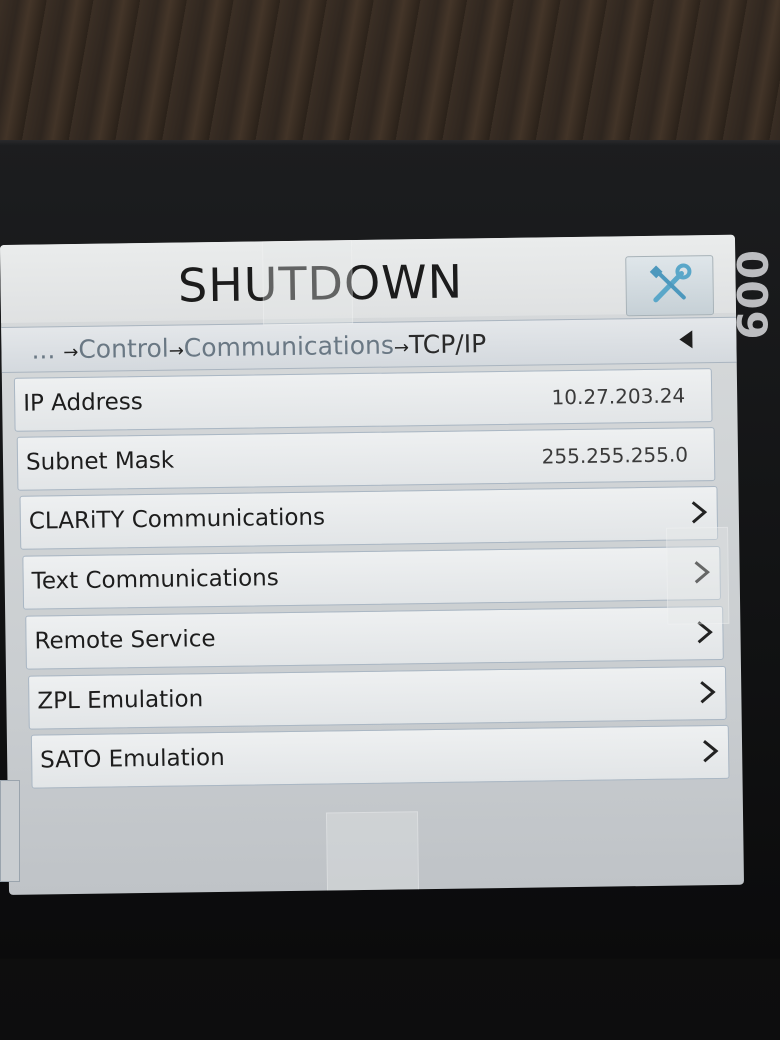 Image resolution: width=780 pixels, height=1040 pixels. I want to click on breadcrumb-item-tcpip: TCP/IP, so click(447, 344).